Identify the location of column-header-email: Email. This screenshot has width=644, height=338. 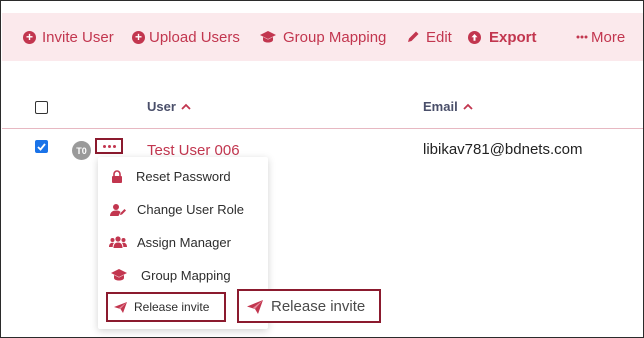
(448, 106).